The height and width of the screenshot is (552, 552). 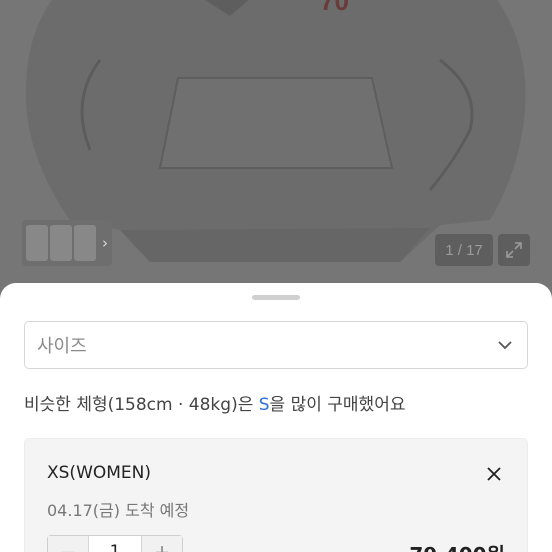 What do you see at coordinates (162, 544) in the screenshot?
I see `increase-quantity-button: +` at bounding box center [162, 544].